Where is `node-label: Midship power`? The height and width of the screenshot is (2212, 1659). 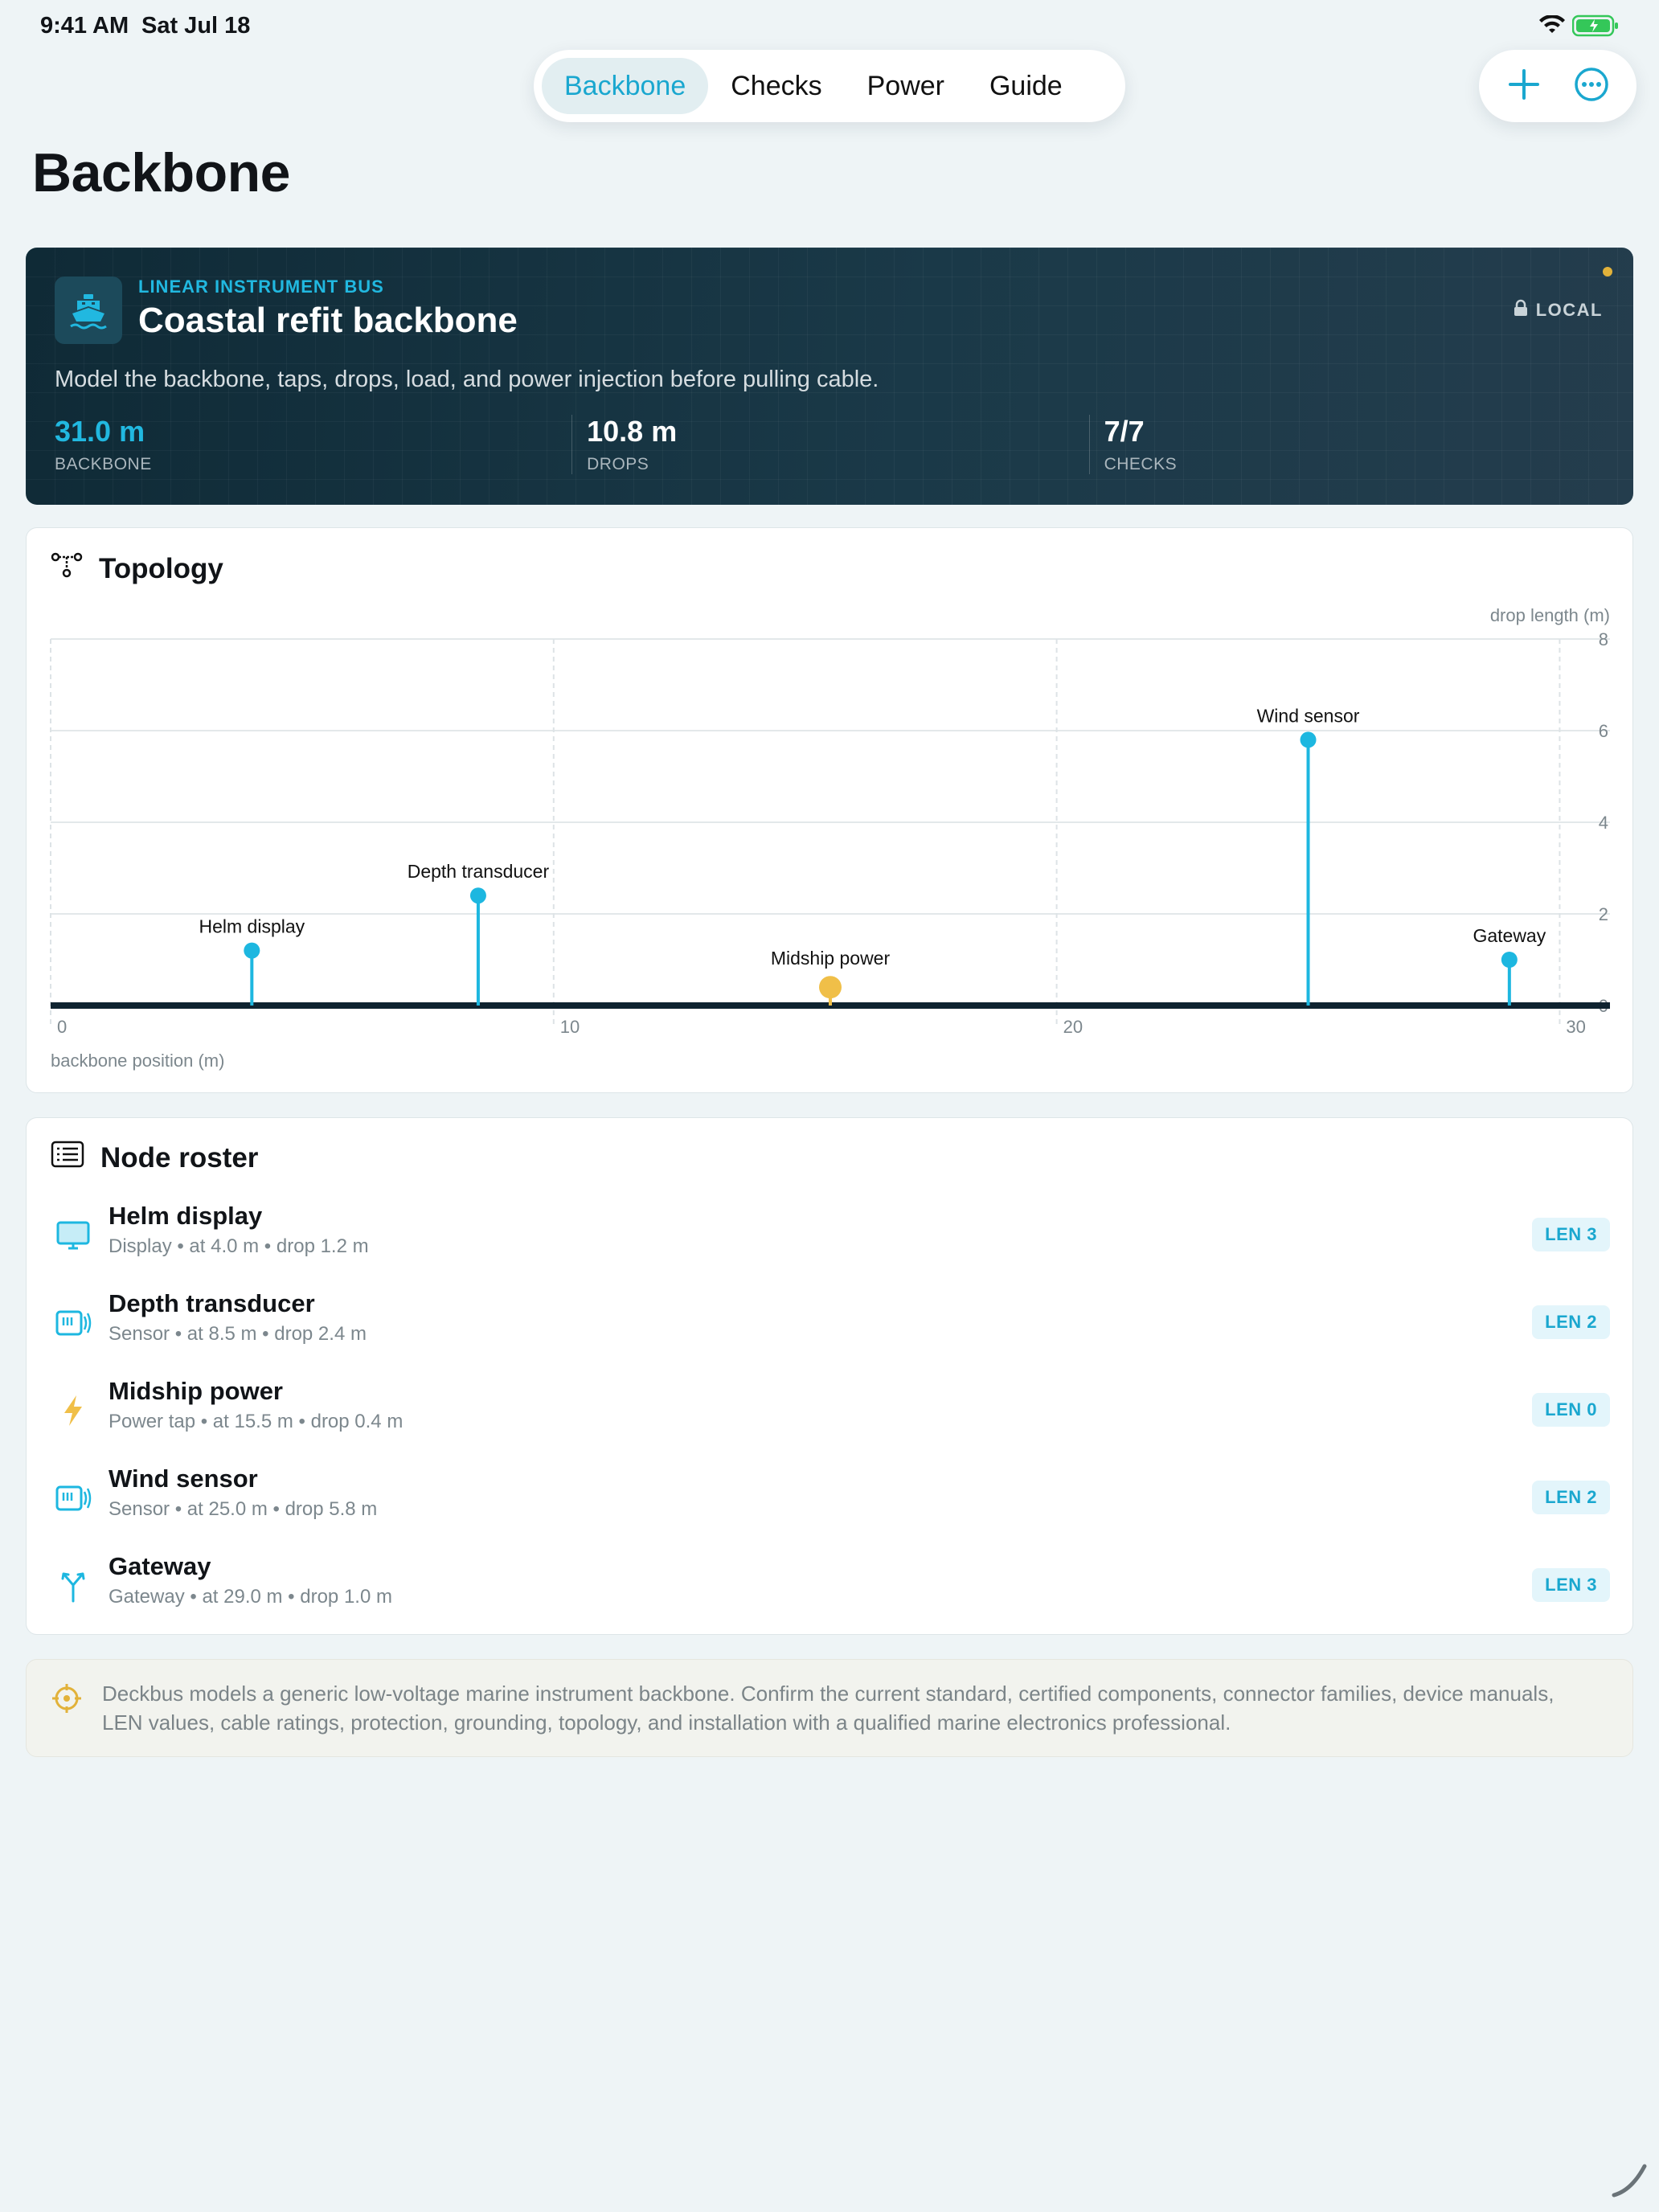 node-label: Midship power is located at coordinates (831, 958).